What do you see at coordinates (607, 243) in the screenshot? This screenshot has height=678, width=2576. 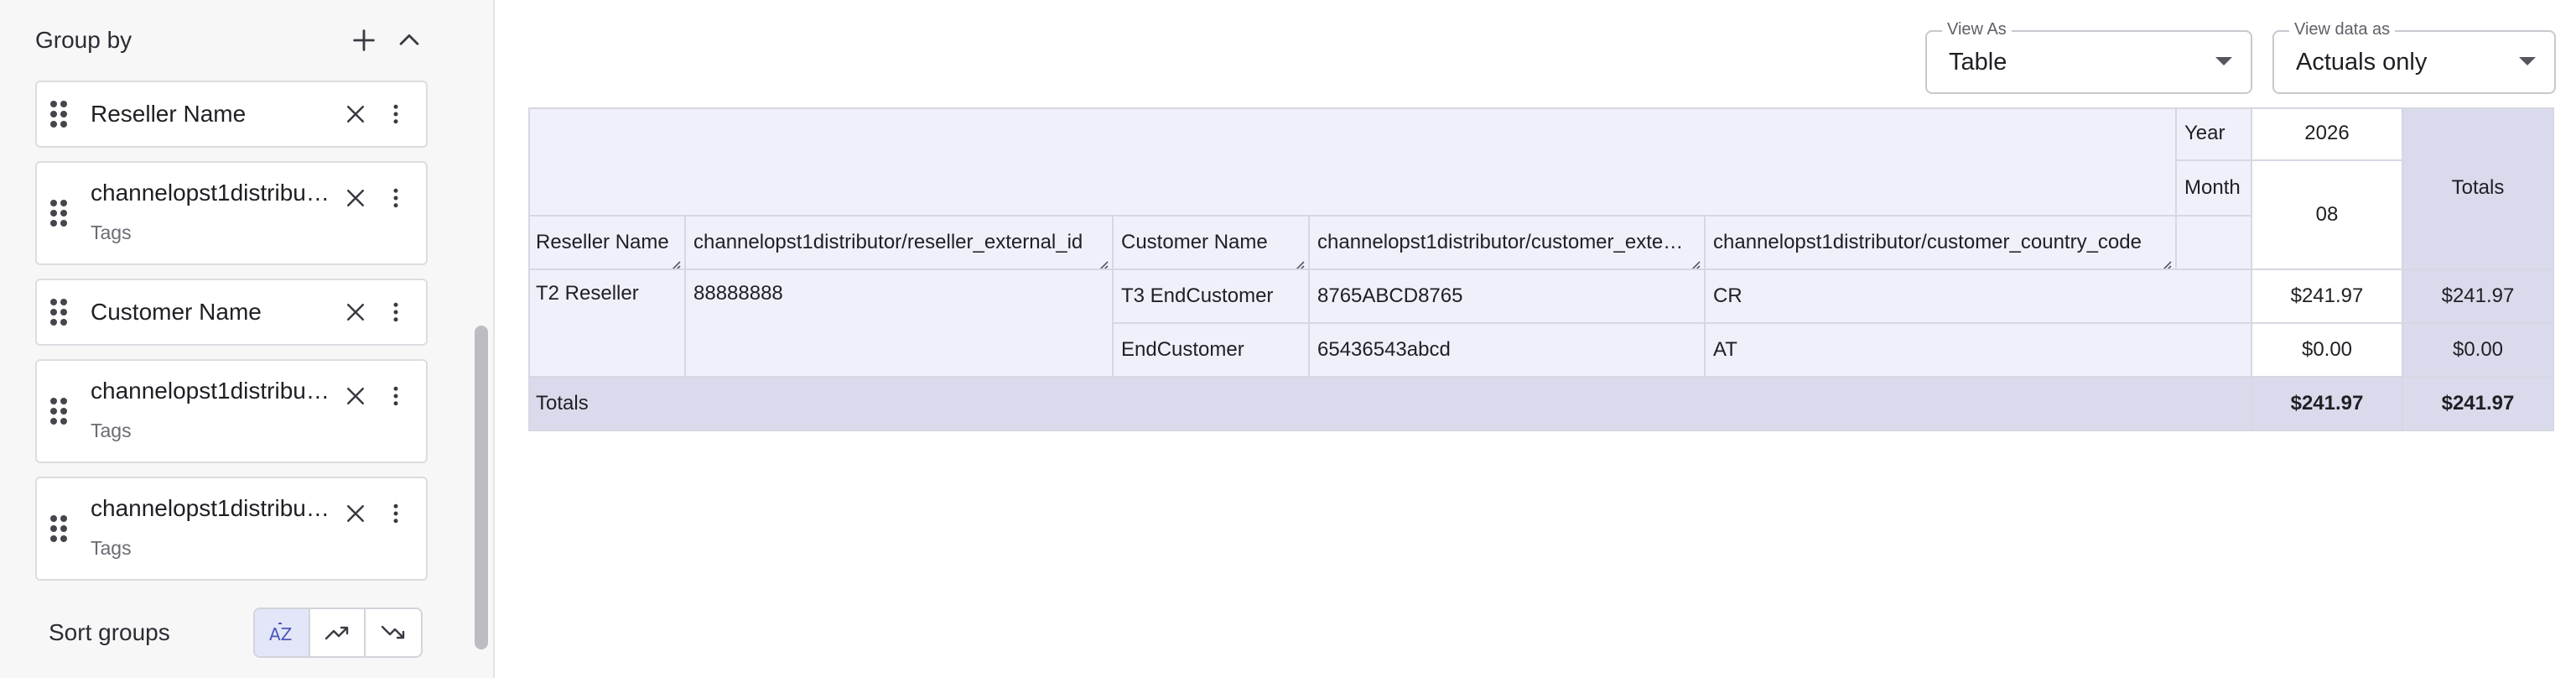 I see `column-header-reseller-name: Reseller Name` at bounding box center [607, 243].